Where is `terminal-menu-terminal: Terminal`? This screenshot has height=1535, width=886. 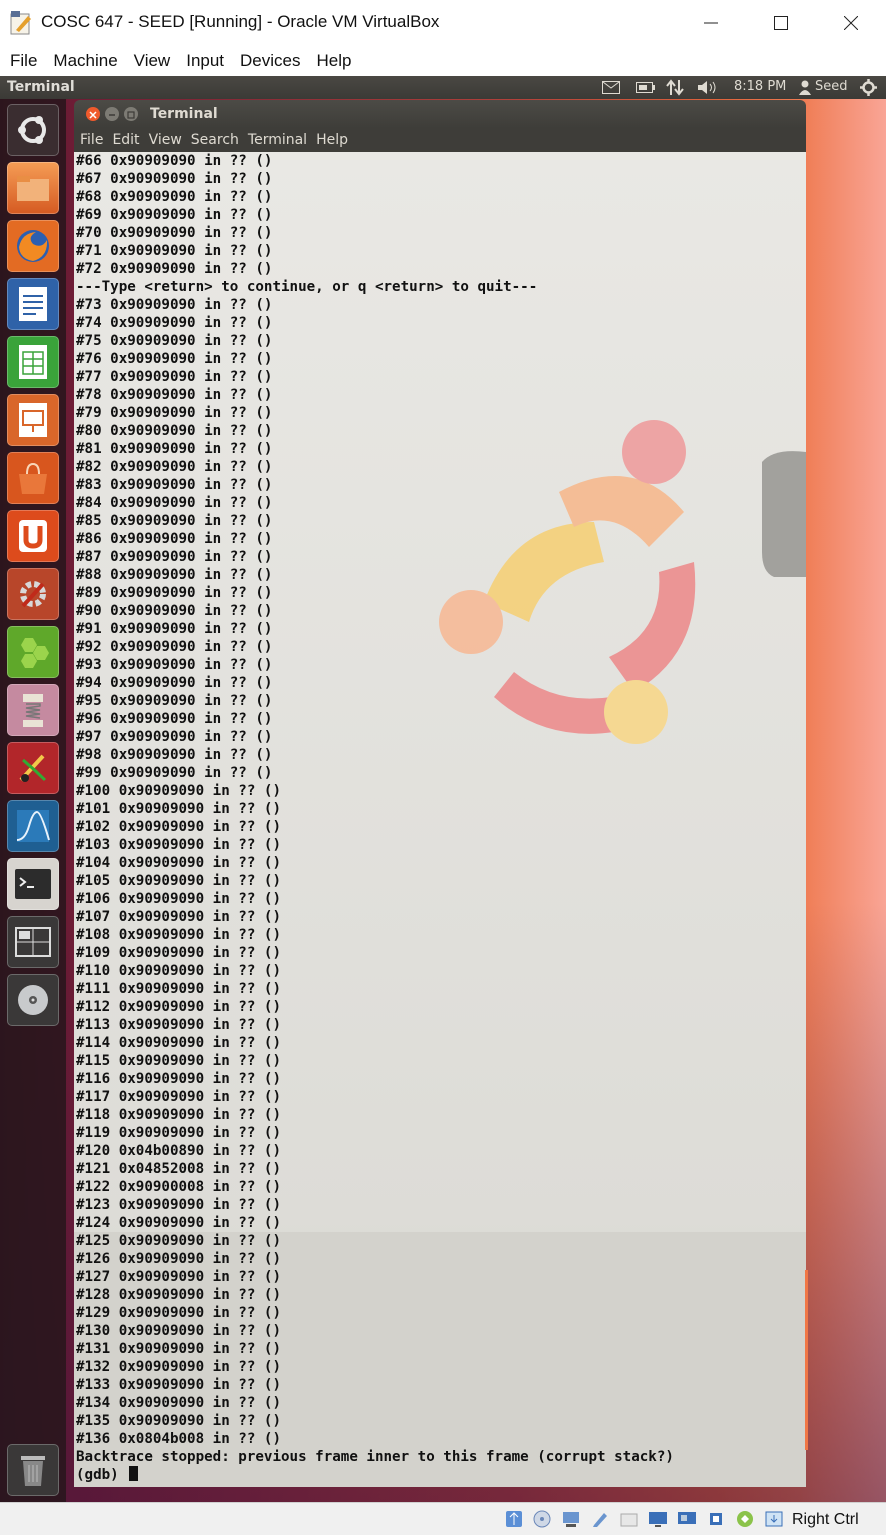 terminal-menu-terminal: Terminal is located at coordinates (277, 140).